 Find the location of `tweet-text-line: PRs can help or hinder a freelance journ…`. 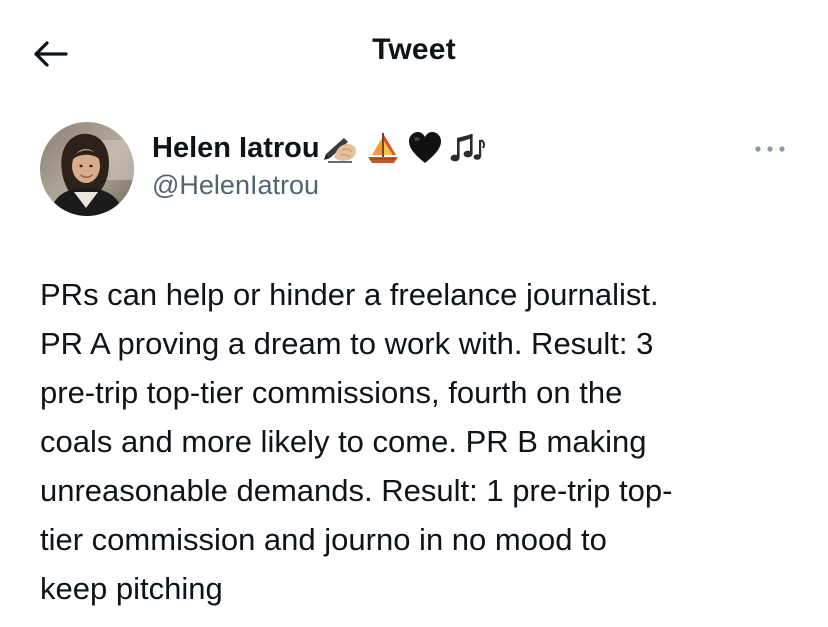

tweet-text-line: PRs can help or hinder a freelance journ… is located at coordinates (349, 294).